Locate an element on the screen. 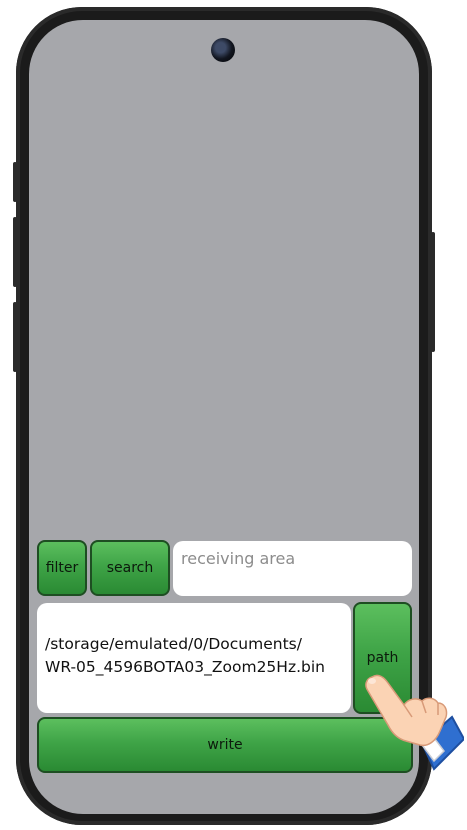 This screenshot has width=467, height=830. search-button-label: search is located at coordinates (130, 568).